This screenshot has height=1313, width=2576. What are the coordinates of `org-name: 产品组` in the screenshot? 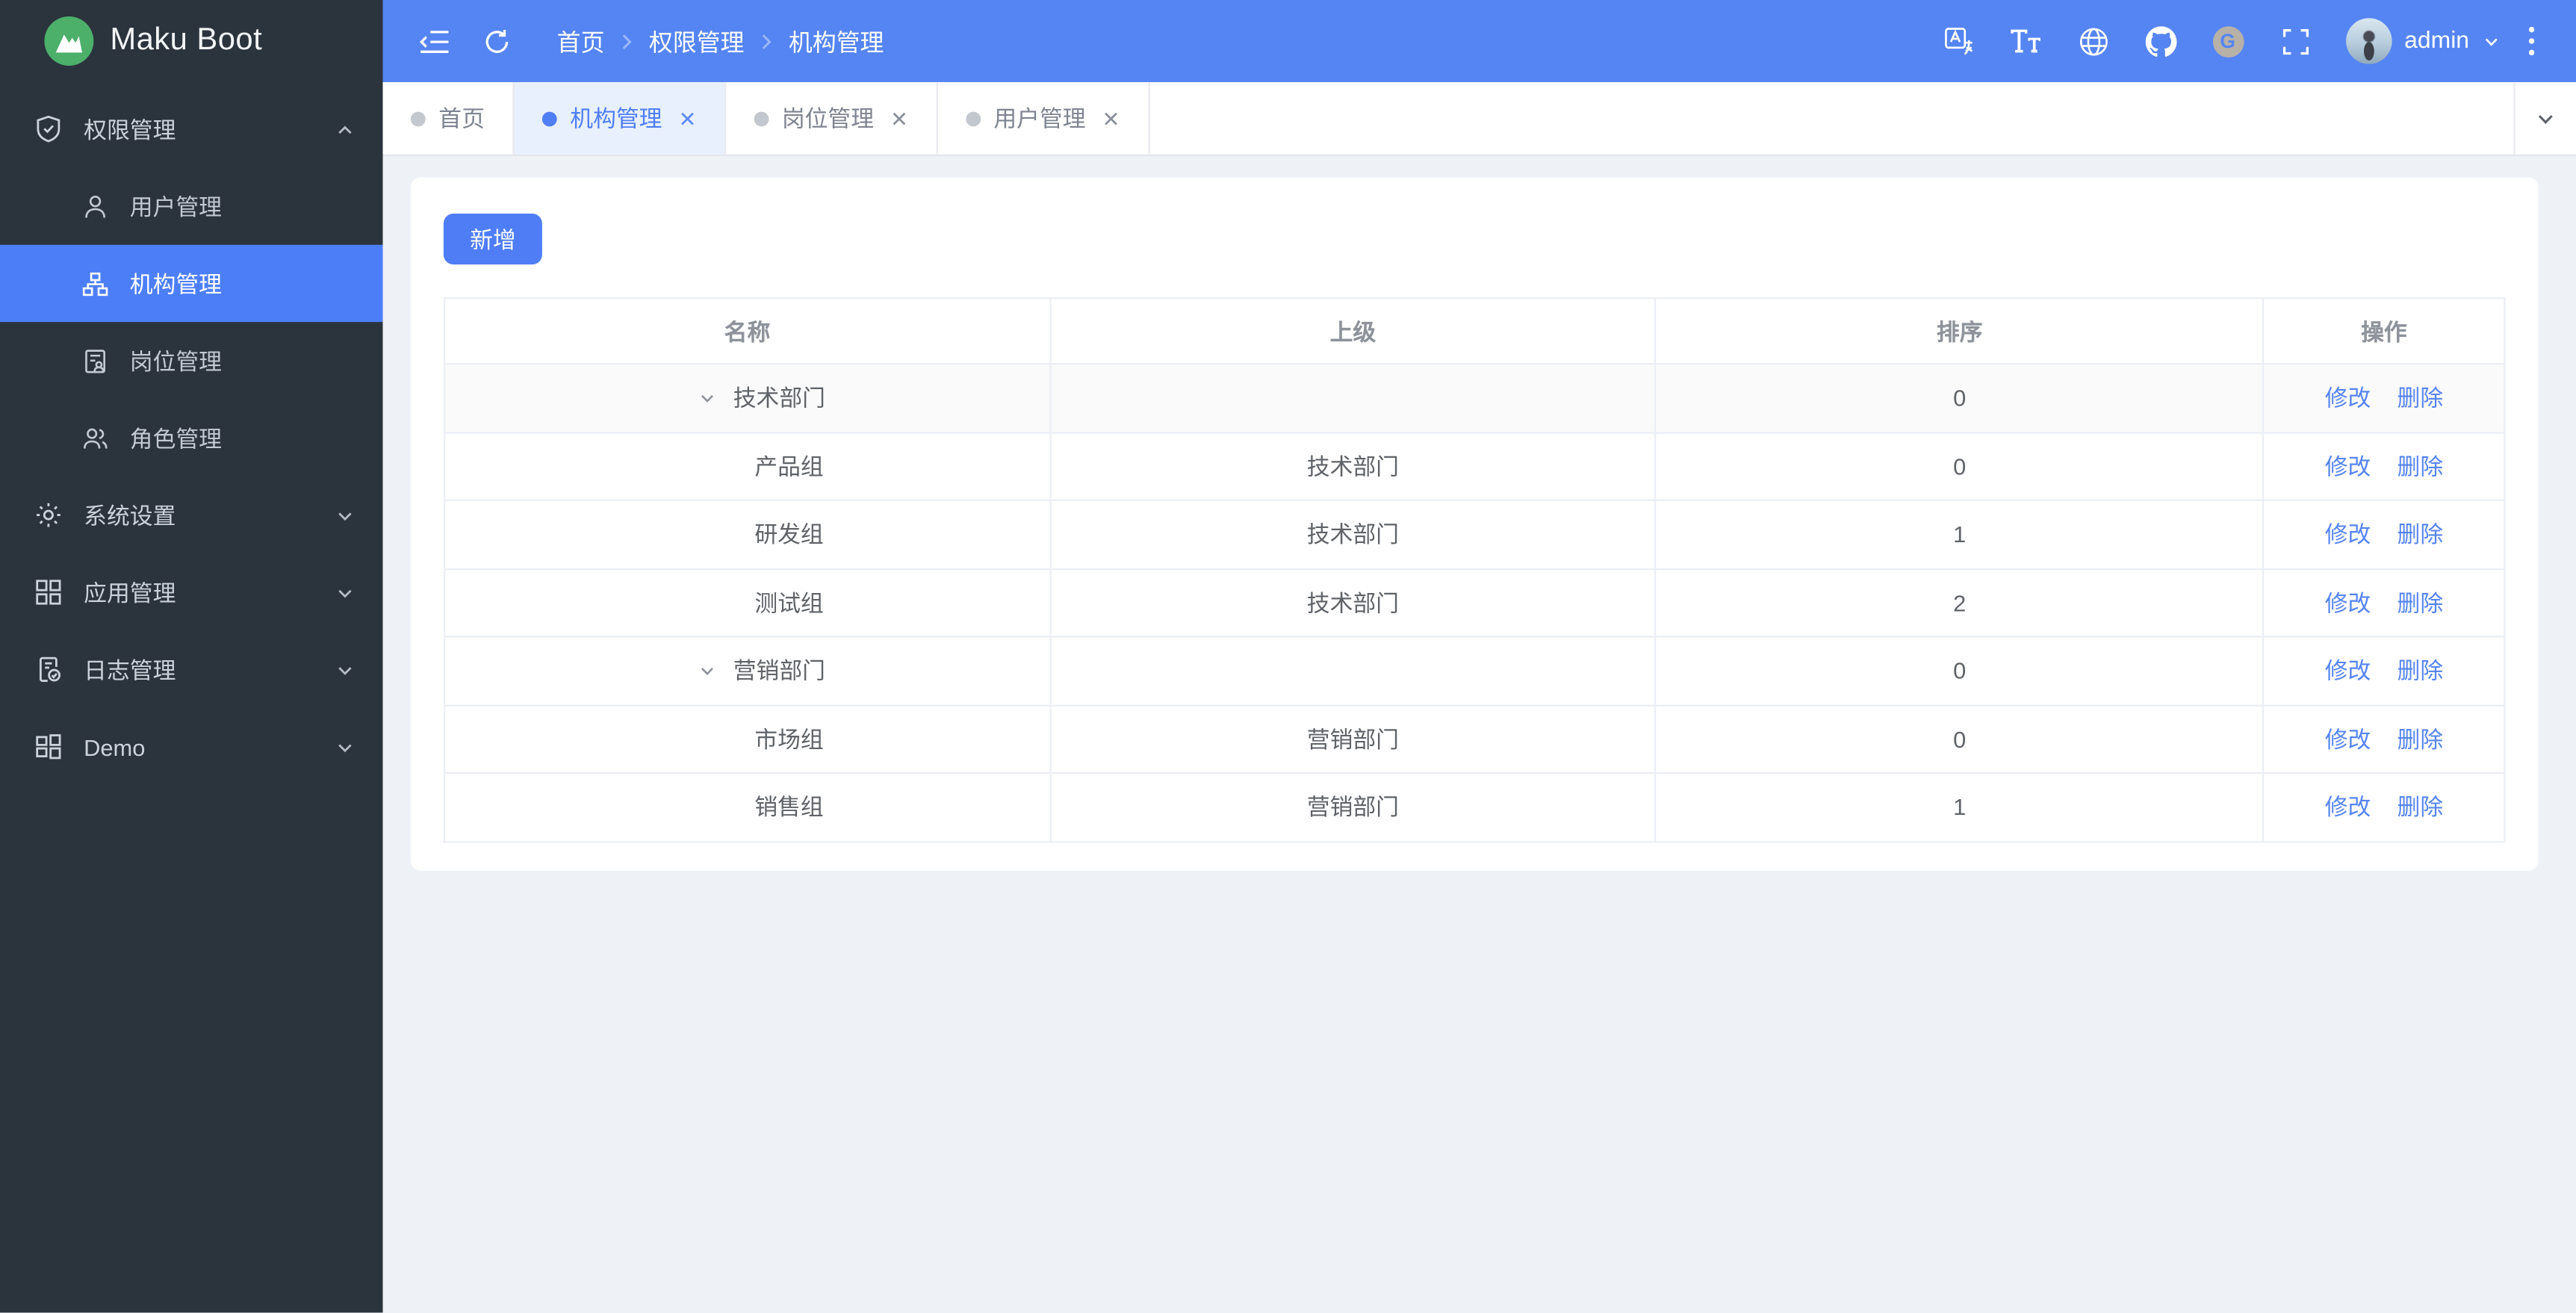 It's located at (789, 466).